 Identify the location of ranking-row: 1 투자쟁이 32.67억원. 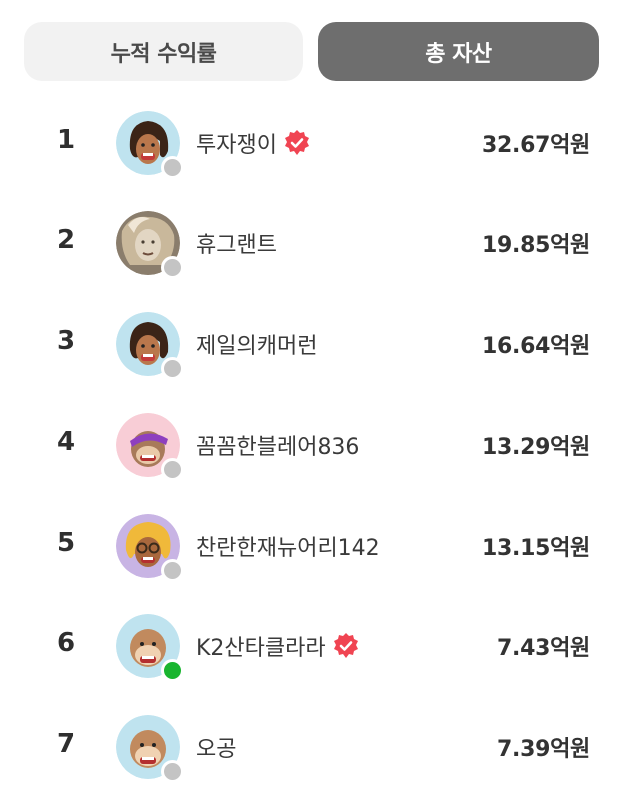
(308, 143).